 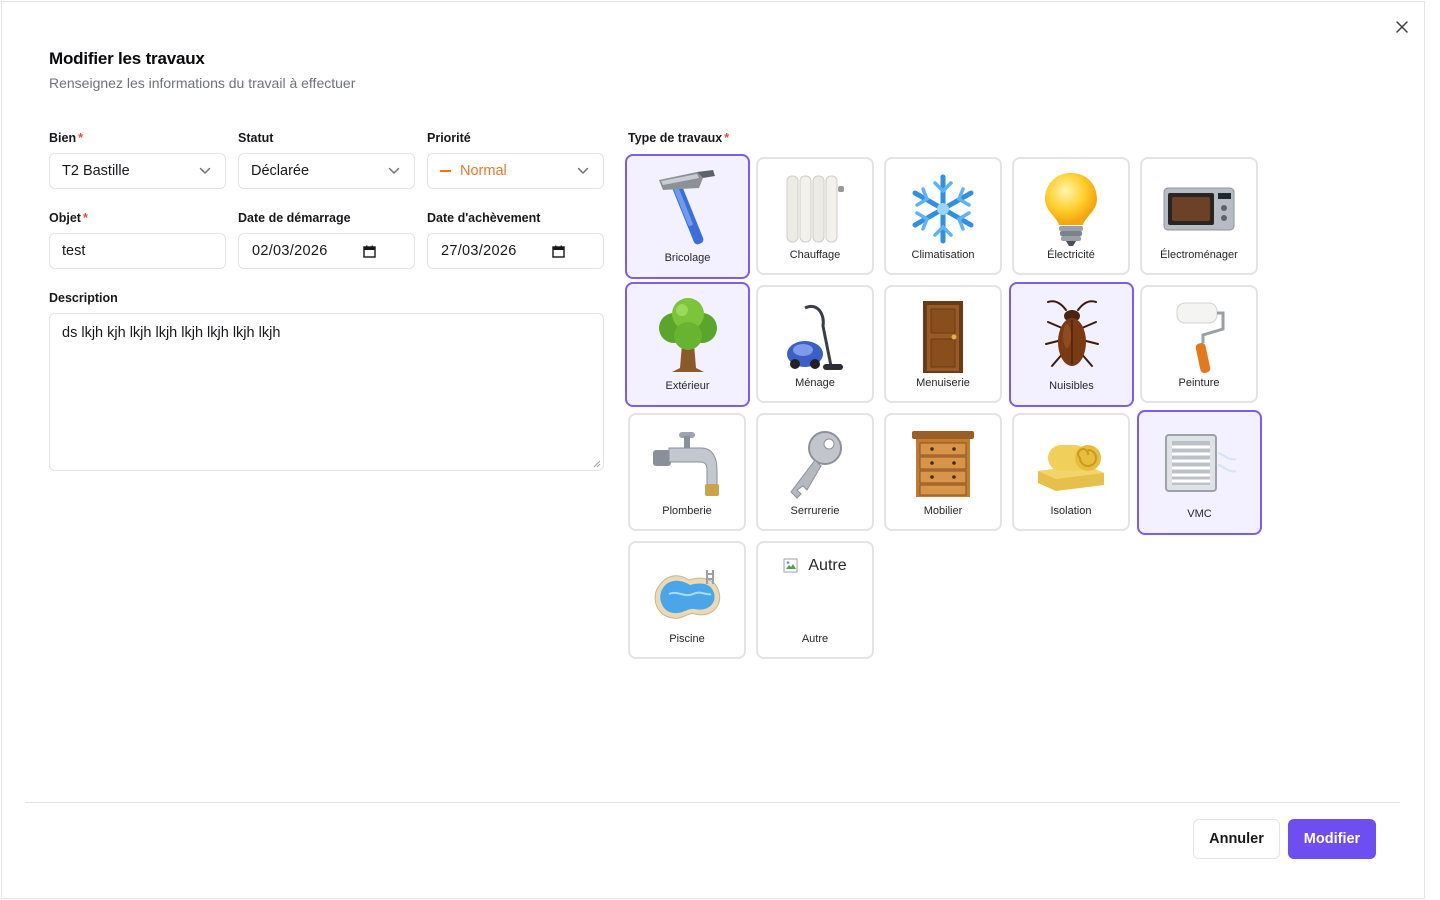 What do you see at coordinates (687, 258) in the screenshot?
I see `type-tile-label: Bricolage` at bounding box center [687, 258].